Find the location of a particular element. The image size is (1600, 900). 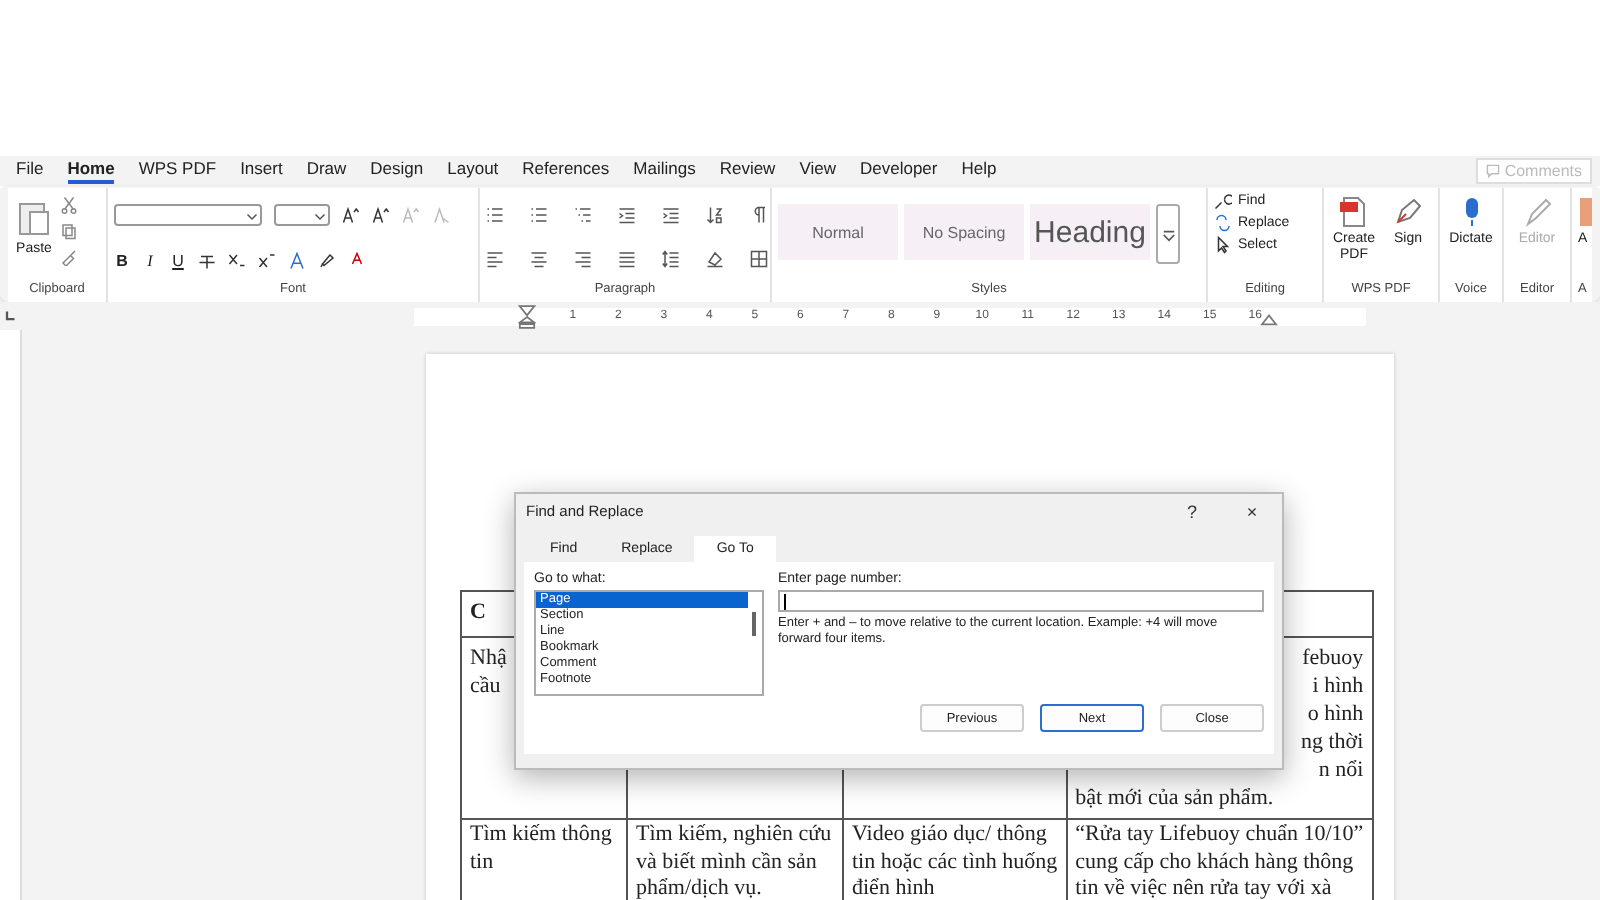

table-cell-text: điển hình is located at coordinates (893, 888).